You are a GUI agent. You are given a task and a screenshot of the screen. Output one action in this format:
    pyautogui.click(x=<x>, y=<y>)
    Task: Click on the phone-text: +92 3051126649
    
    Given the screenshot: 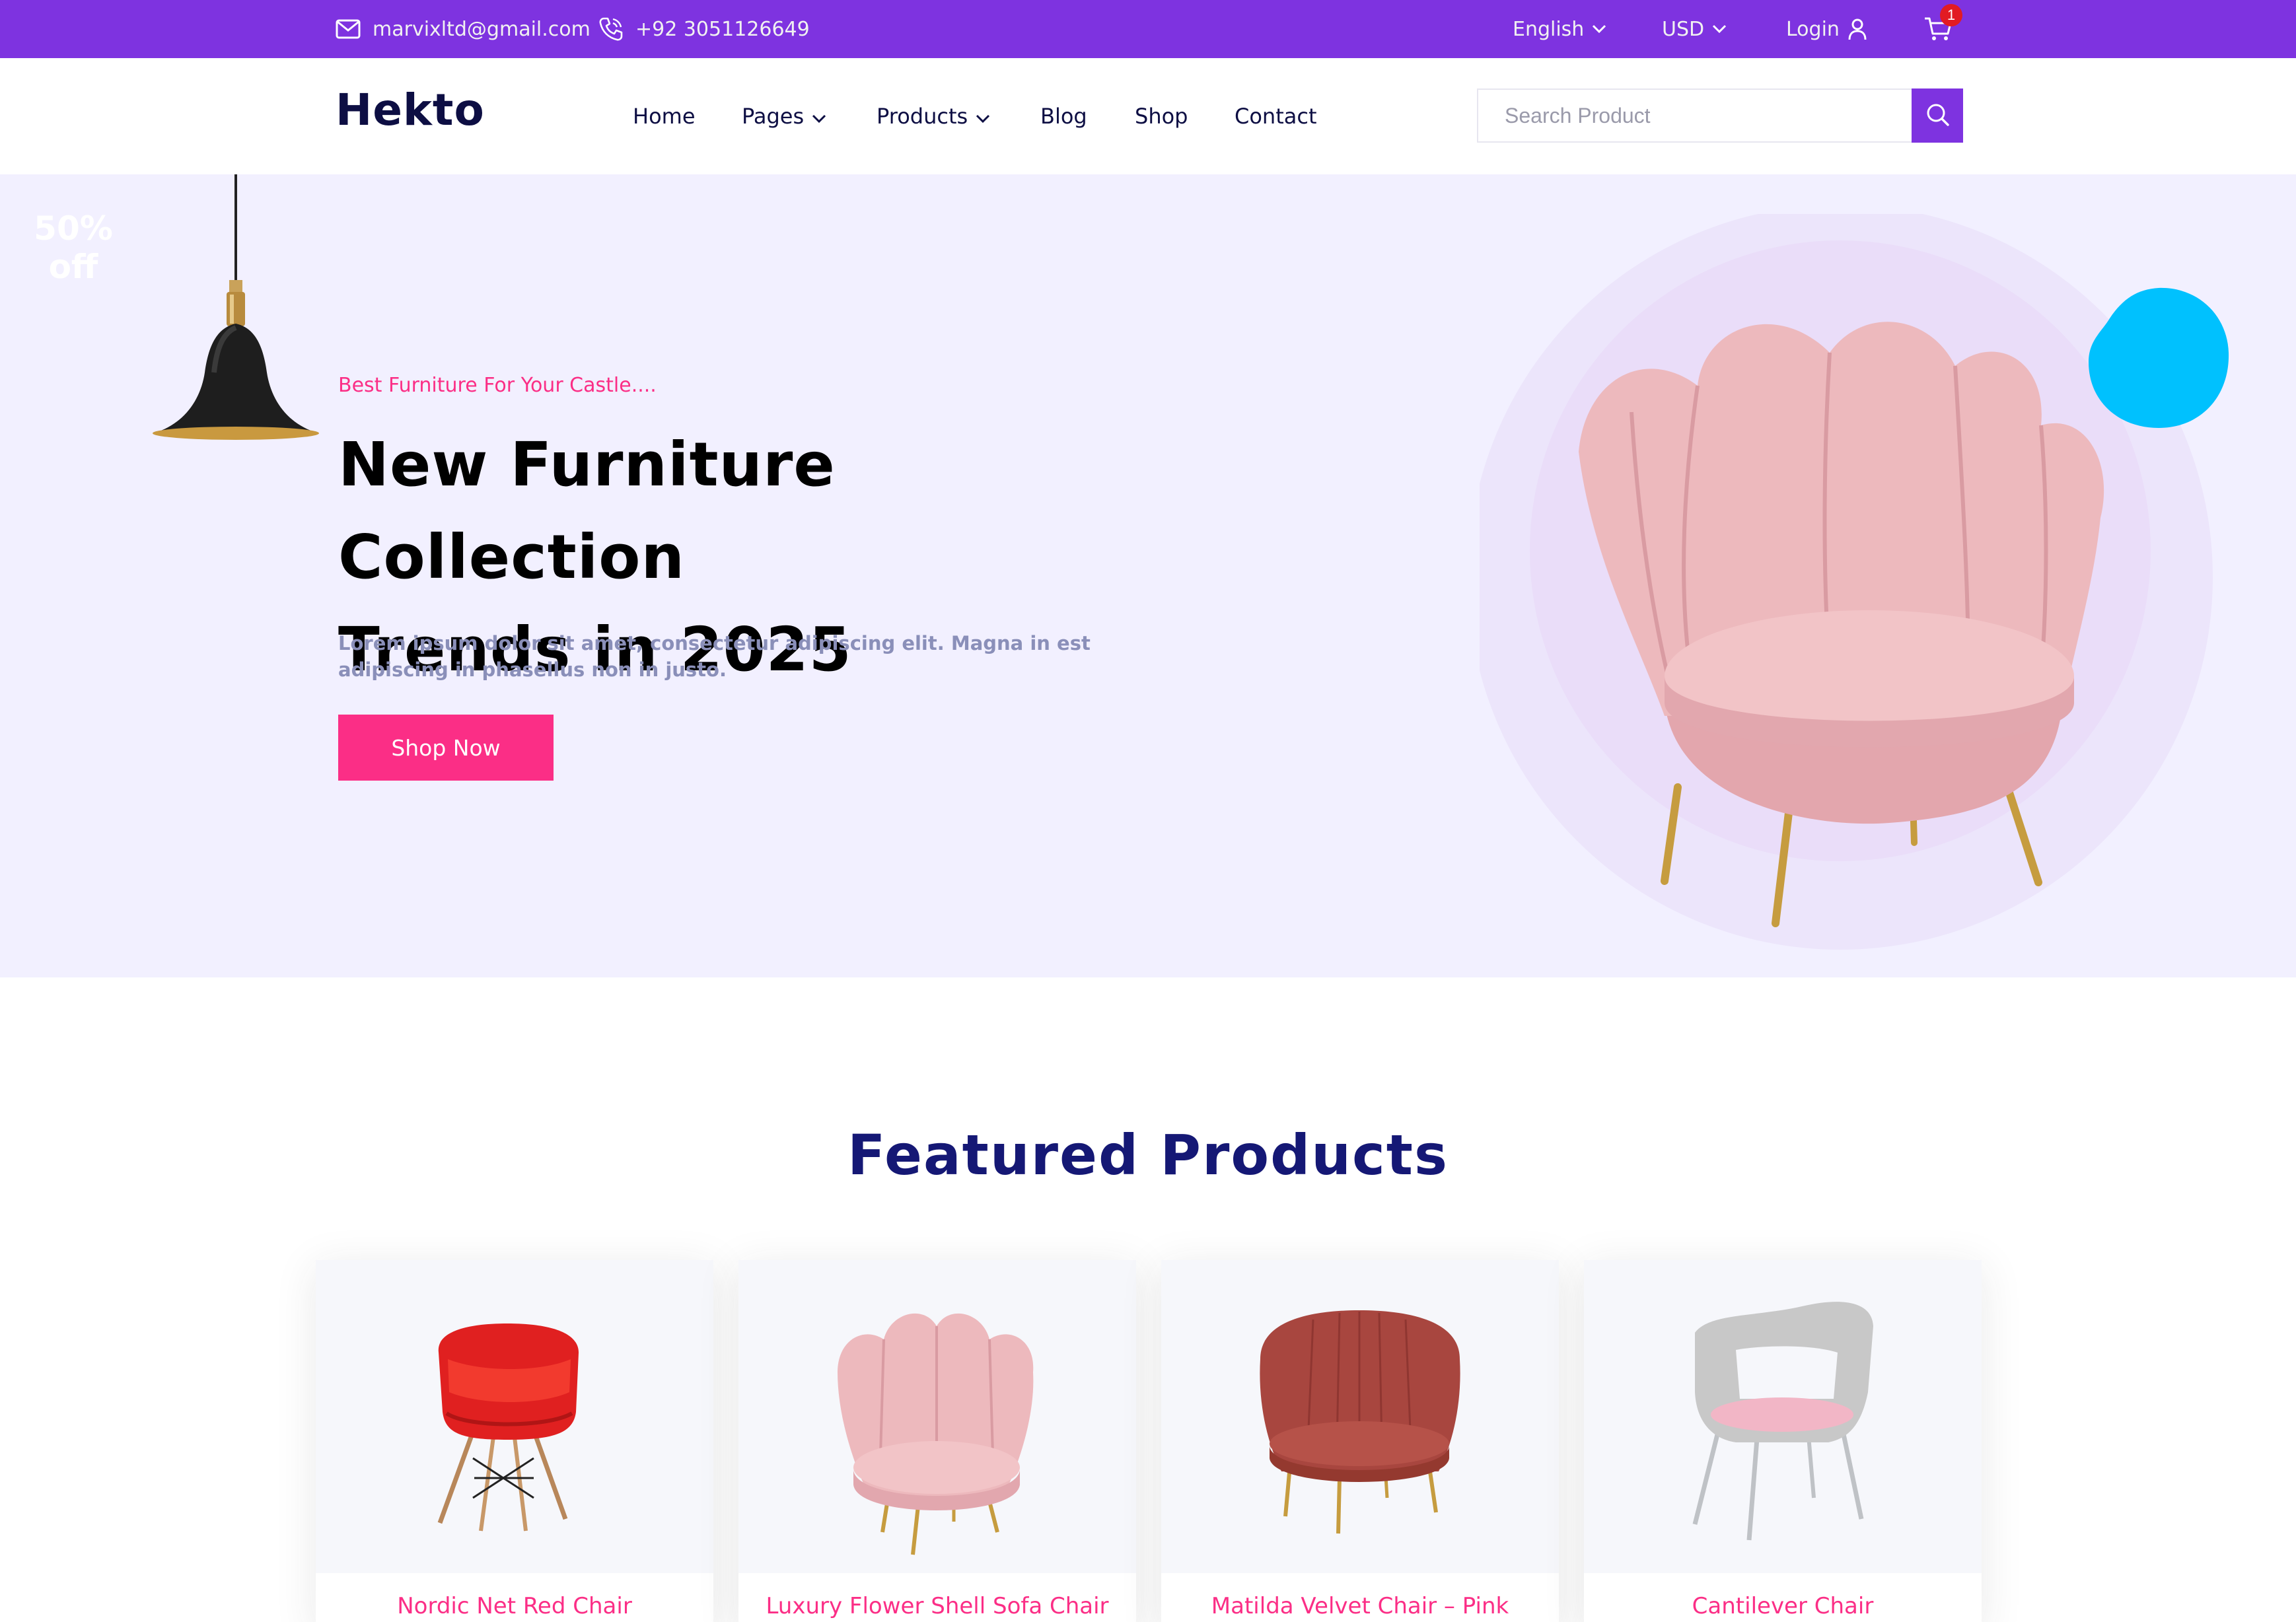 What is the action you would take?
    pyautogui.click(x=722, y=29)
    